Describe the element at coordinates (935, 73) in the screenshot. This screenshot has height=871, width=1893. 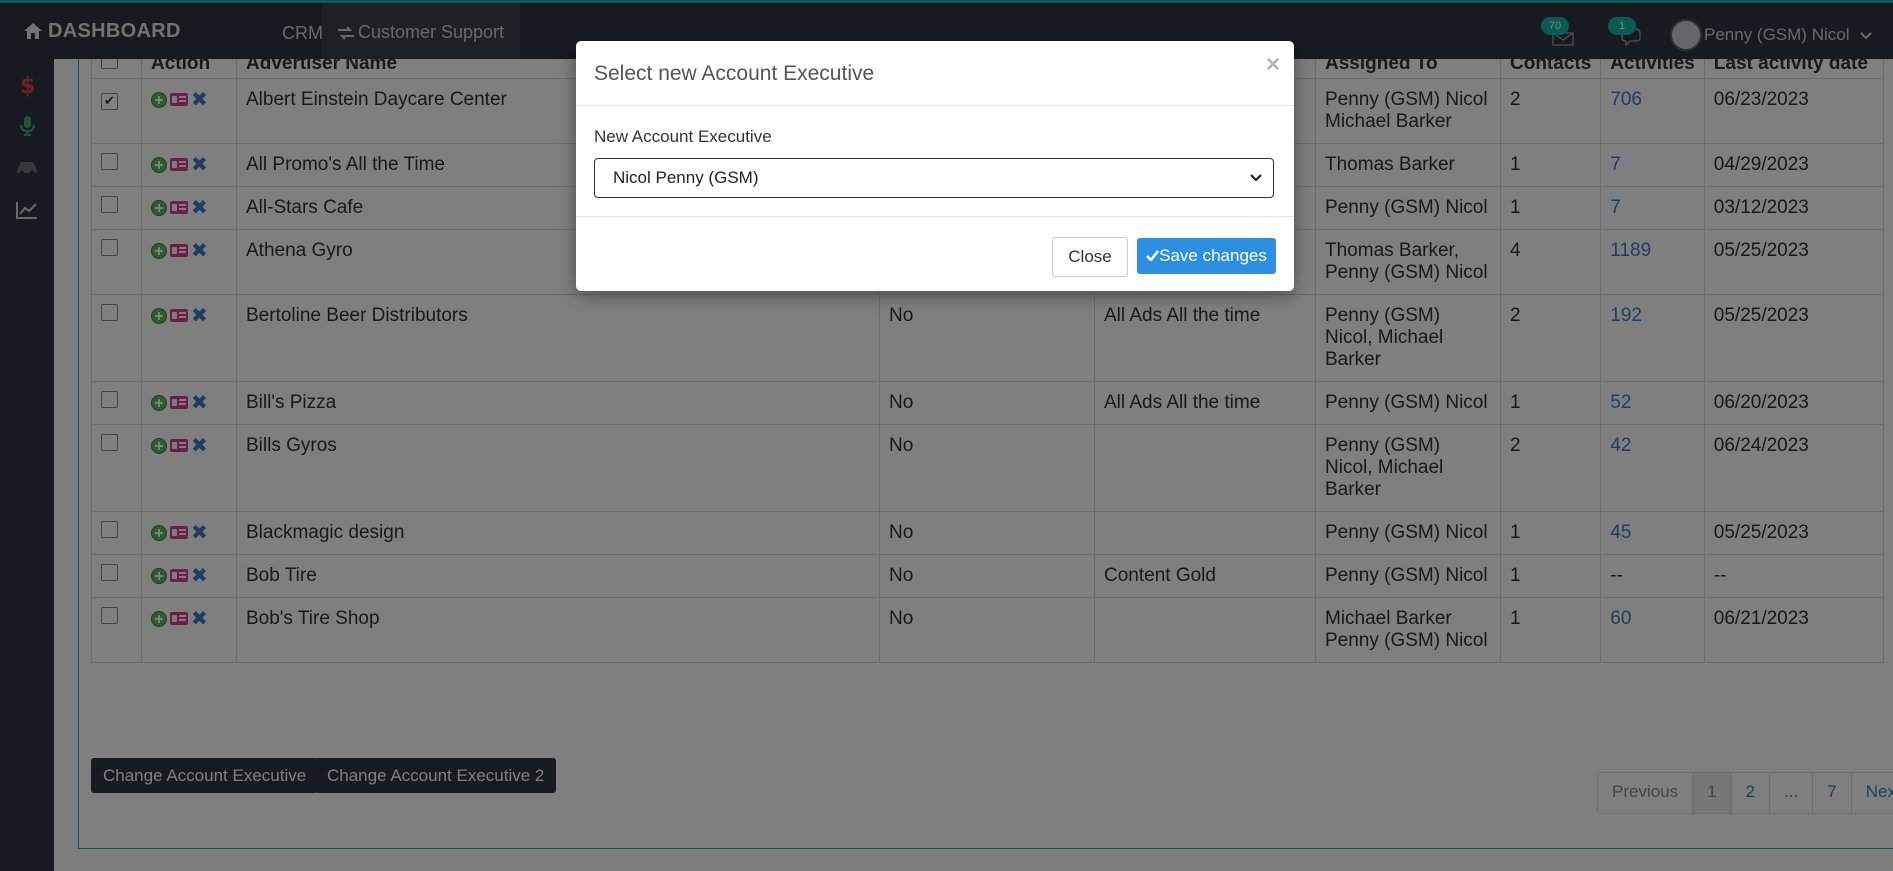
I see `modal-header: Select new Account Executive ×` at that location.